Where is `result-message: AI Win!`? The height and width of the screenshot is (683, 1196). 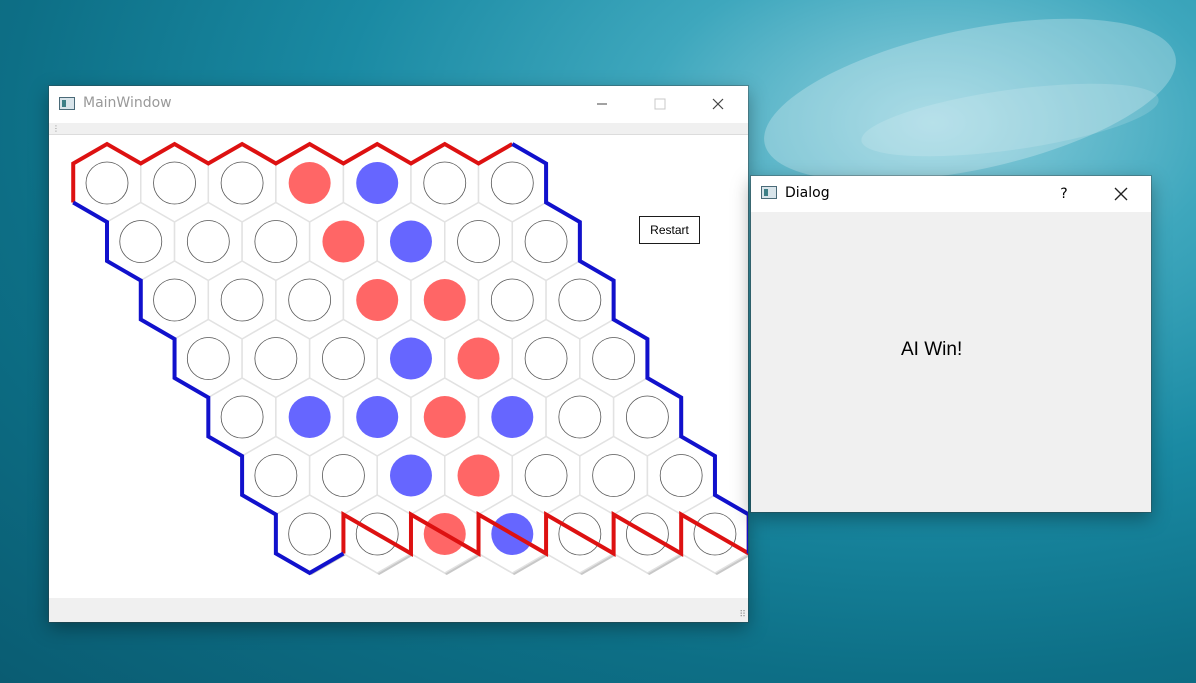
result-message: AI Win! is located at coordinates (932, 349).